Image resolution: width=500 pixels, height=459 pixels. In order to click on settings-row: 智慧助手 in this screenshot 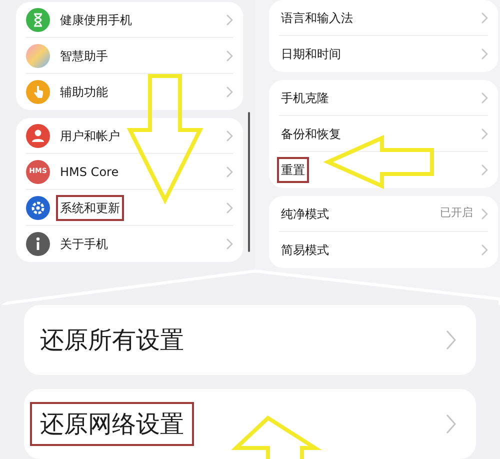, I will do `click(129, 56)`.